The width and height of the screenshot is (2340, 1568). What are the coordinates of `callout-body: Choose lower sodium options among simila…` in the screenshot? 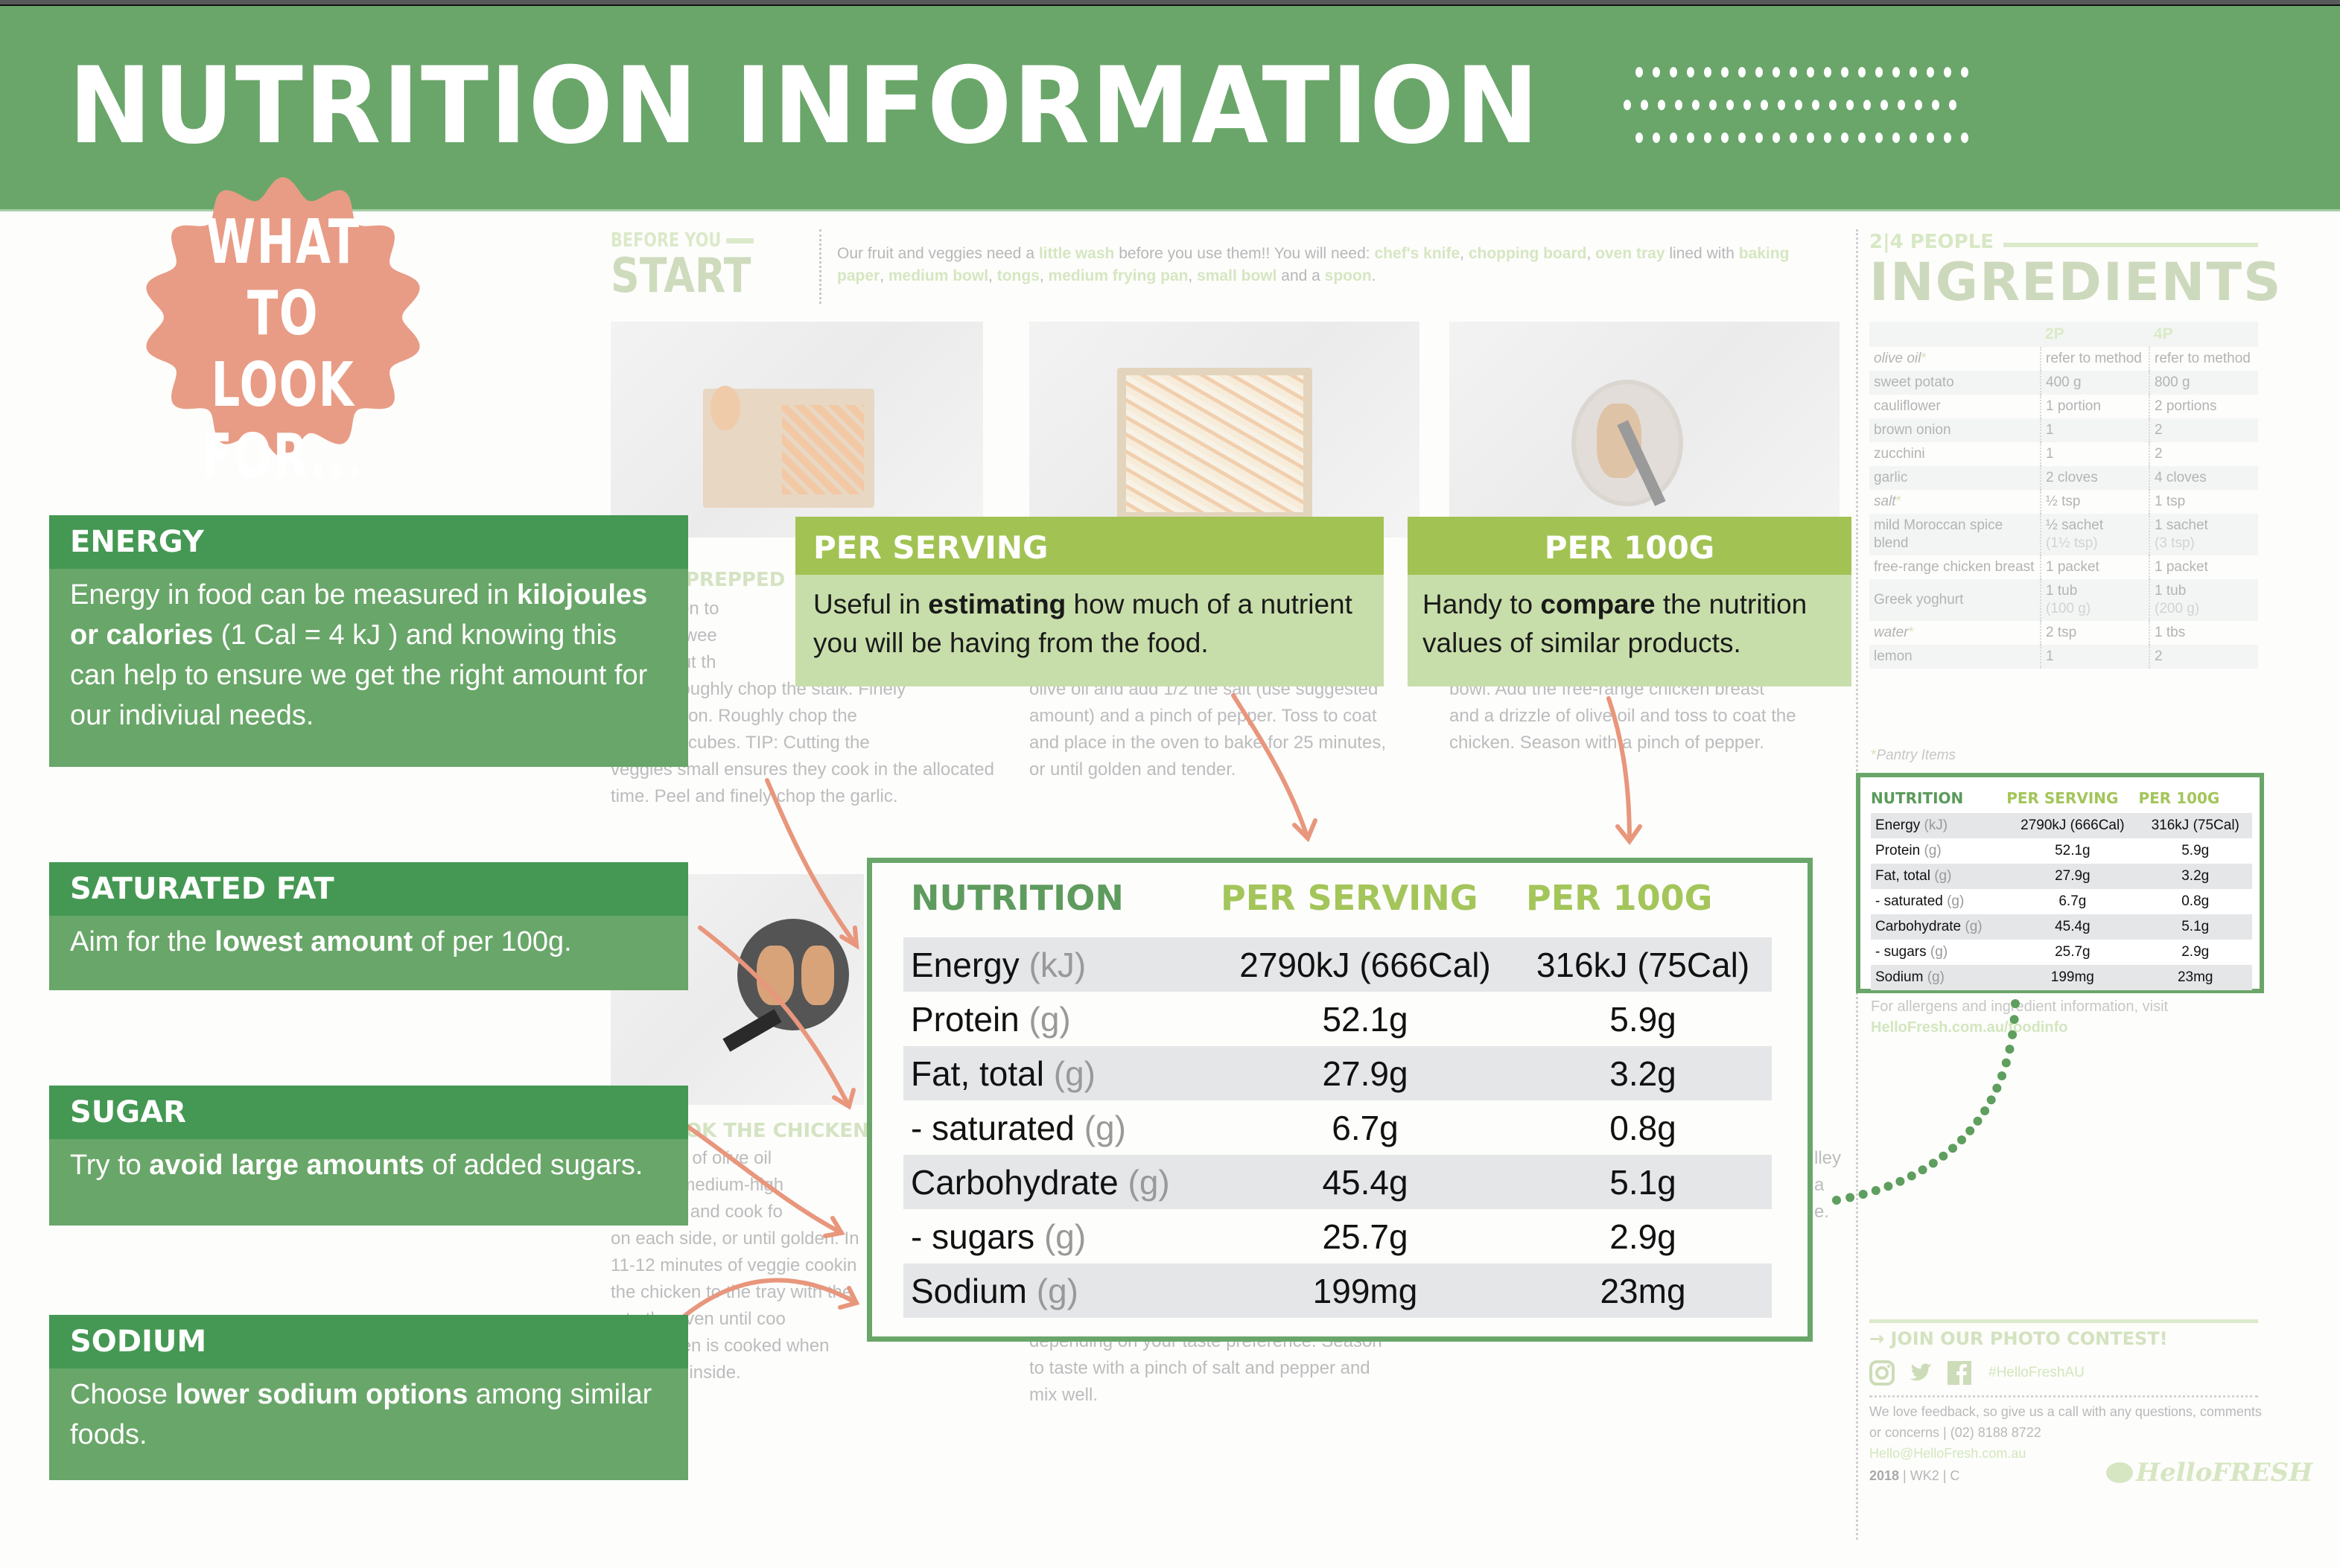 It's located at (368, 1424).